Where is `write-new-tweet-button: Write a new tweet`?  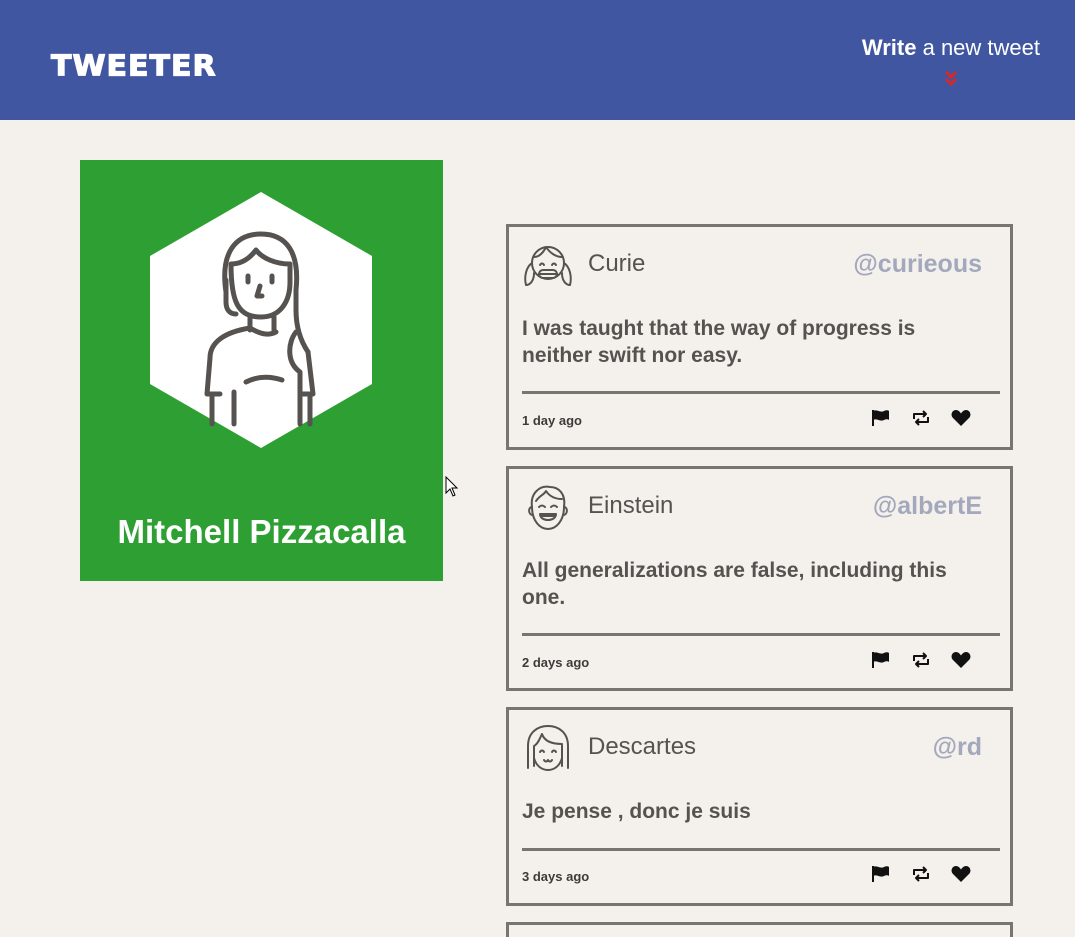
write-new-tweet-button: Write a new tweet is located at coordinates (951, 48).